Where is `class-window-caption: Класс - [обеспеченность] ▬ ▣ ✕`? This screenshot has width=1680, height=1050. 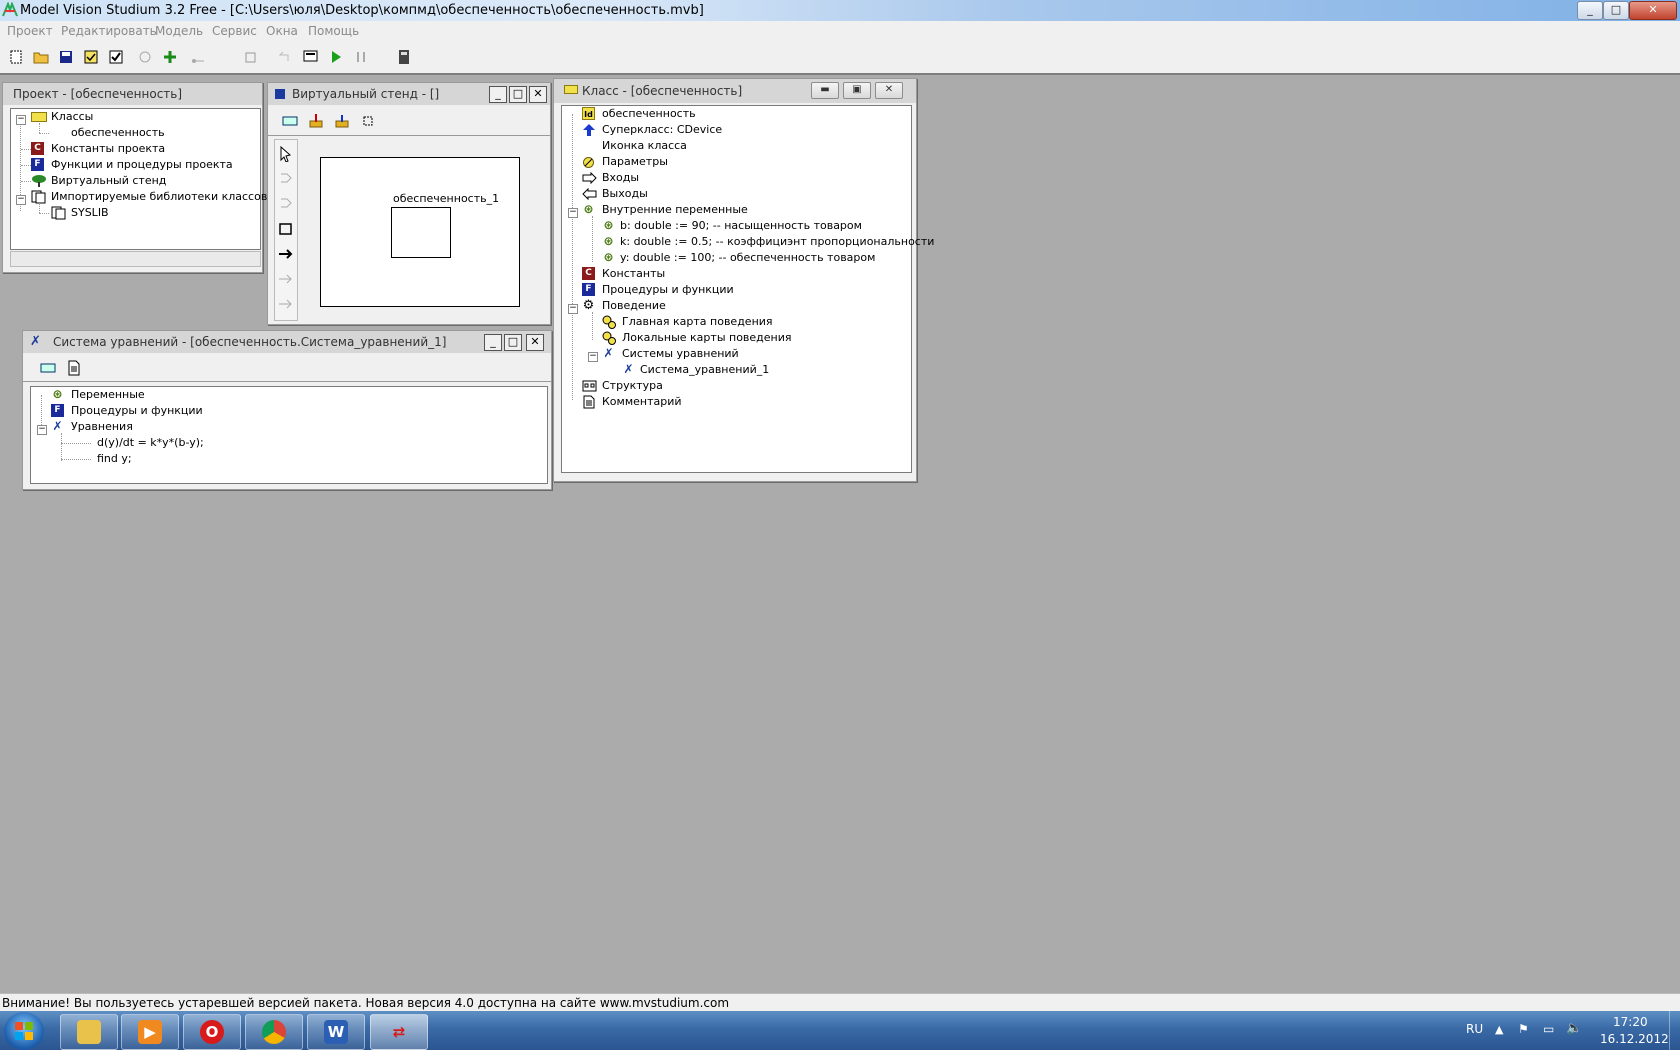 class-window-caption: Класс - [обеспеченность] ▬ ▣ ✕ is located at coordinates (735, 91).